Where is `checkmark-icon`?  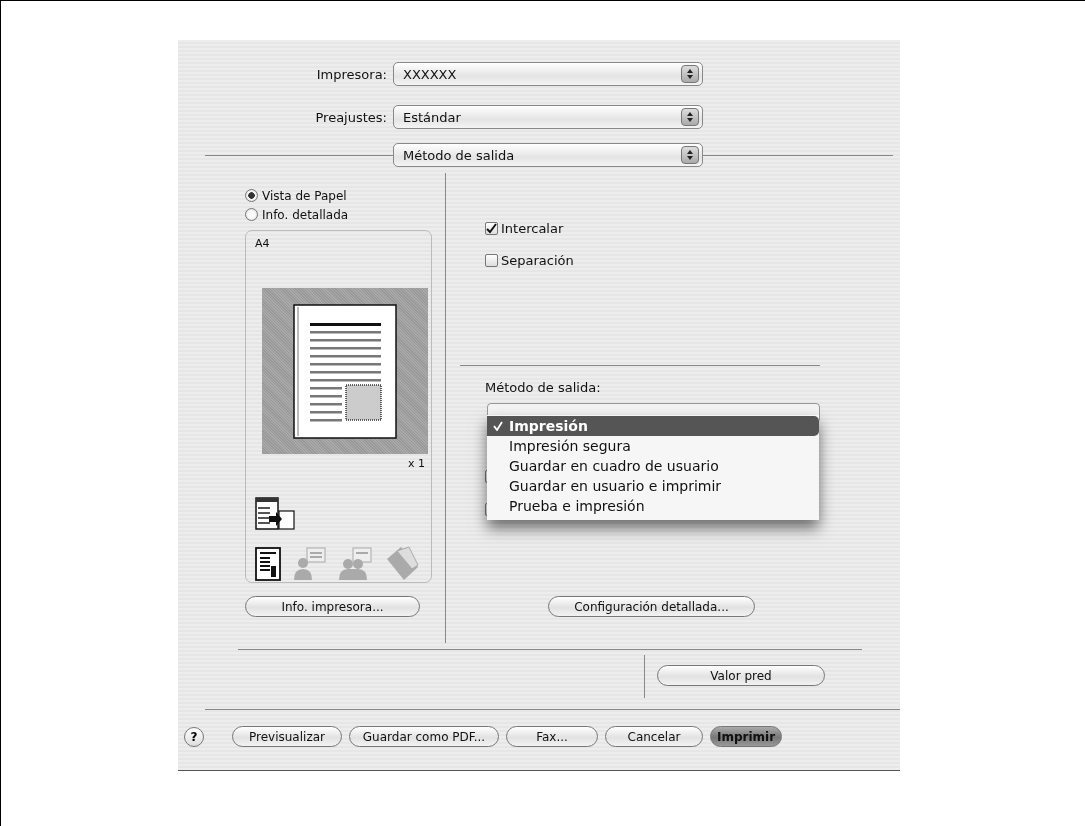 checkmark-icon is located at coordinates (498, 426).